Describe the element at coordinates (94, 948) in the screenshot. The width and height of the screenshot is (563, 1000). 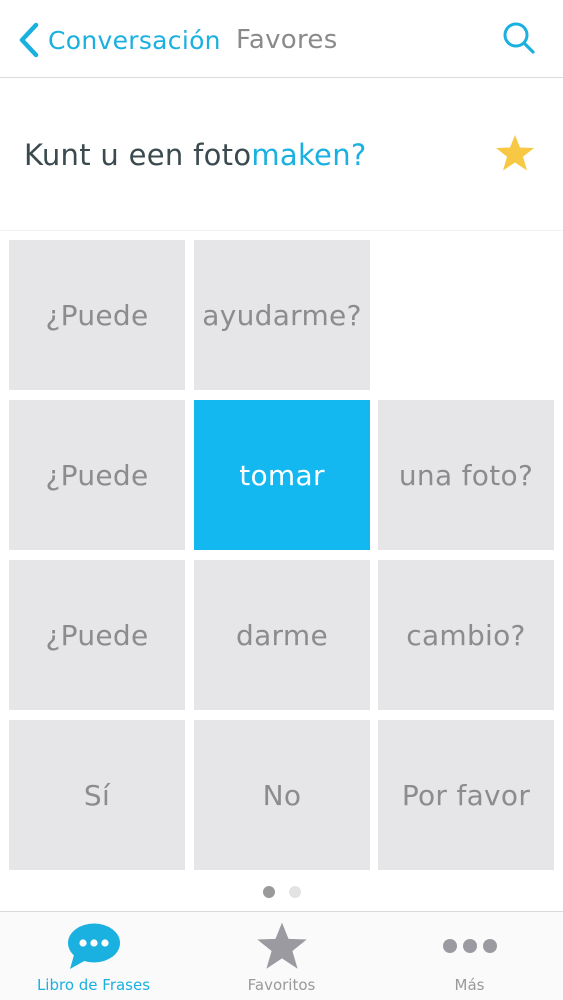
I see `chat-bubble-icon` at that location.